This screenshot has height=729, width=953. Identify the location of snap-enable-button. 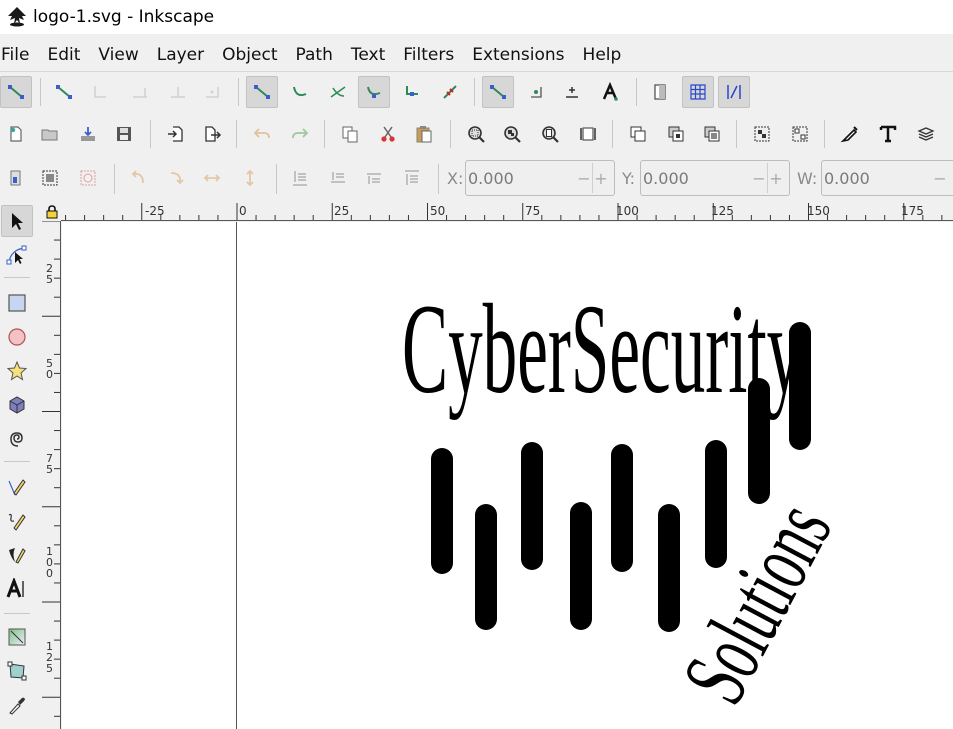
(16, 92).